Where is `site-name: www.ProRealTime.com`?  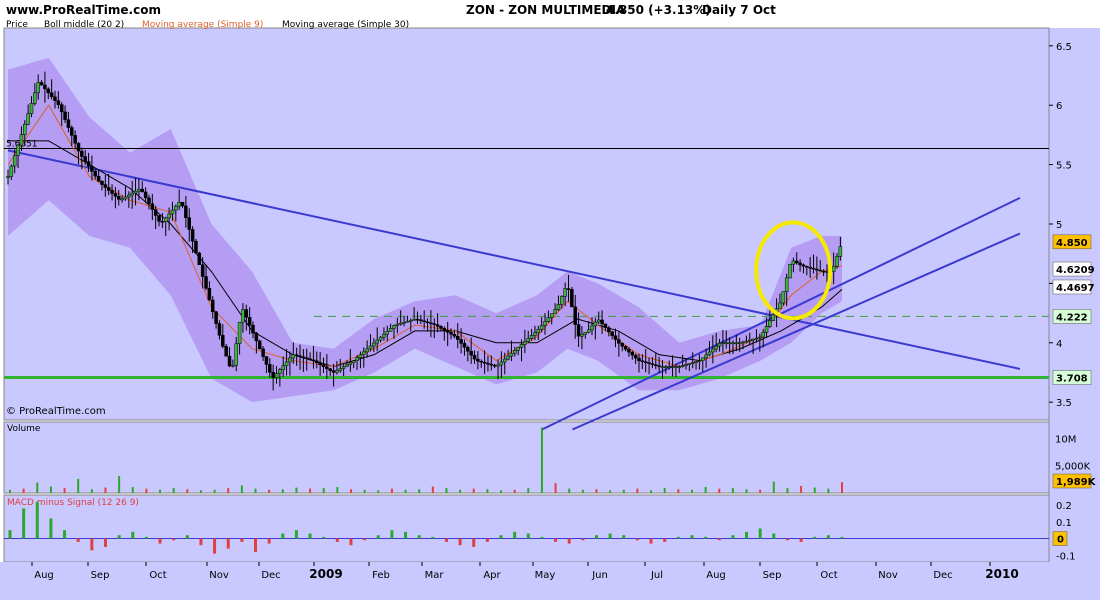
site-name: www.ProRealTime.com is located at coordinates (83, 10).